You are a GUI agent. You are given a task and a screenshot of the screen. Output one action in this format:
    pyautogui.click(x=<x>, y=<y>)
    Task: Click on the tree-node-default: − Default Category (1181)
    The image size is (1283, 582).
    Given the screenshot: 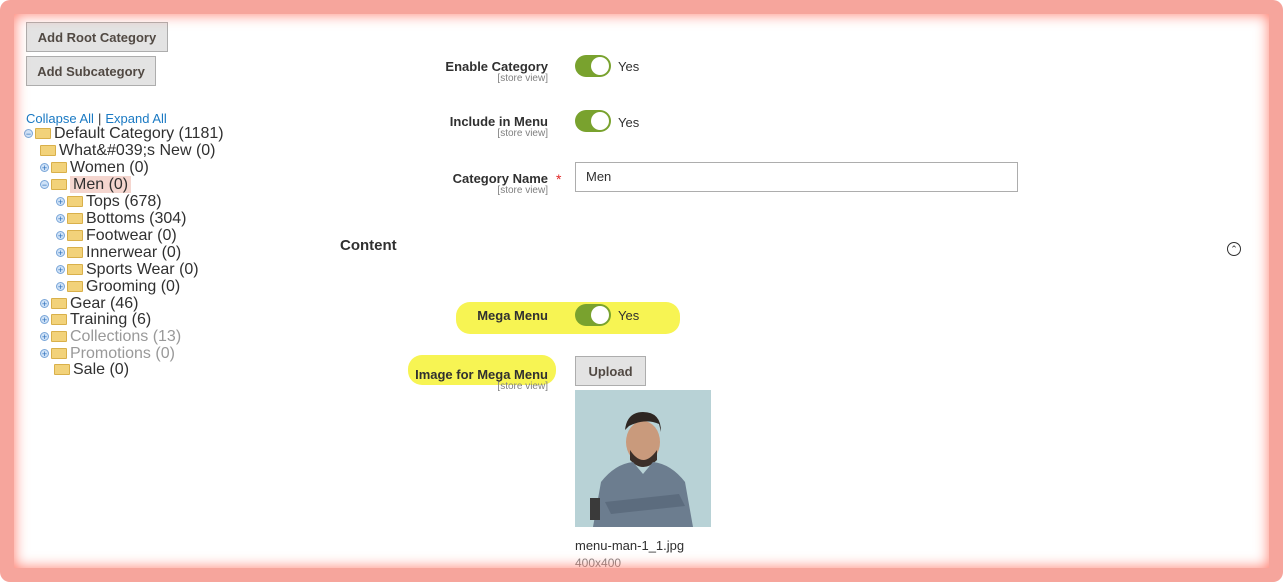 What is the action you would take?
    pyautogui.click(x=124, y=134)
    